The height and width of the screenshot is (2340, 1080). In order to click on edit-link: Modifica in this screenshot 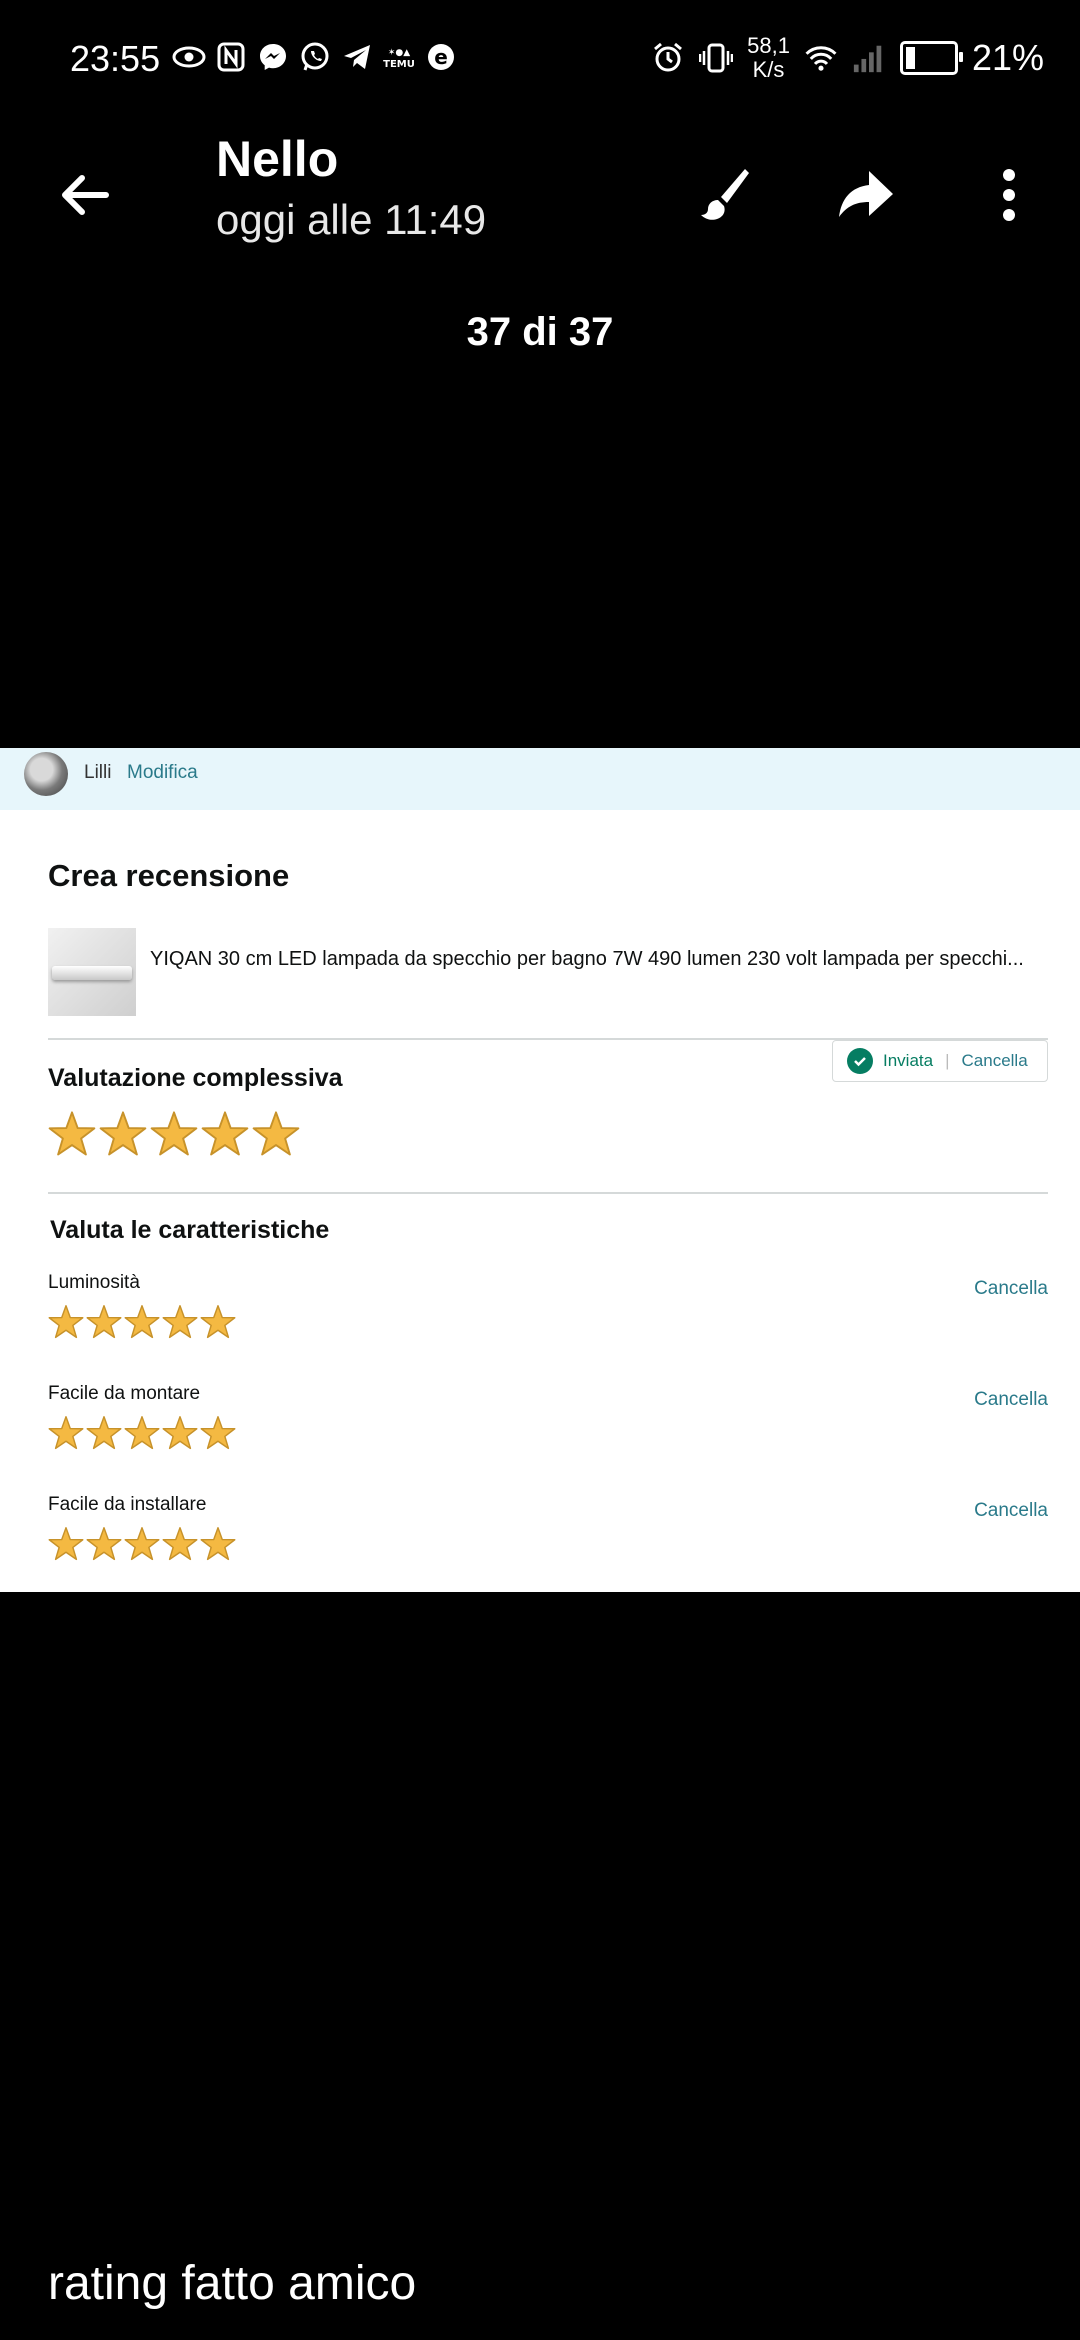, I will do `click(162, 772)`.